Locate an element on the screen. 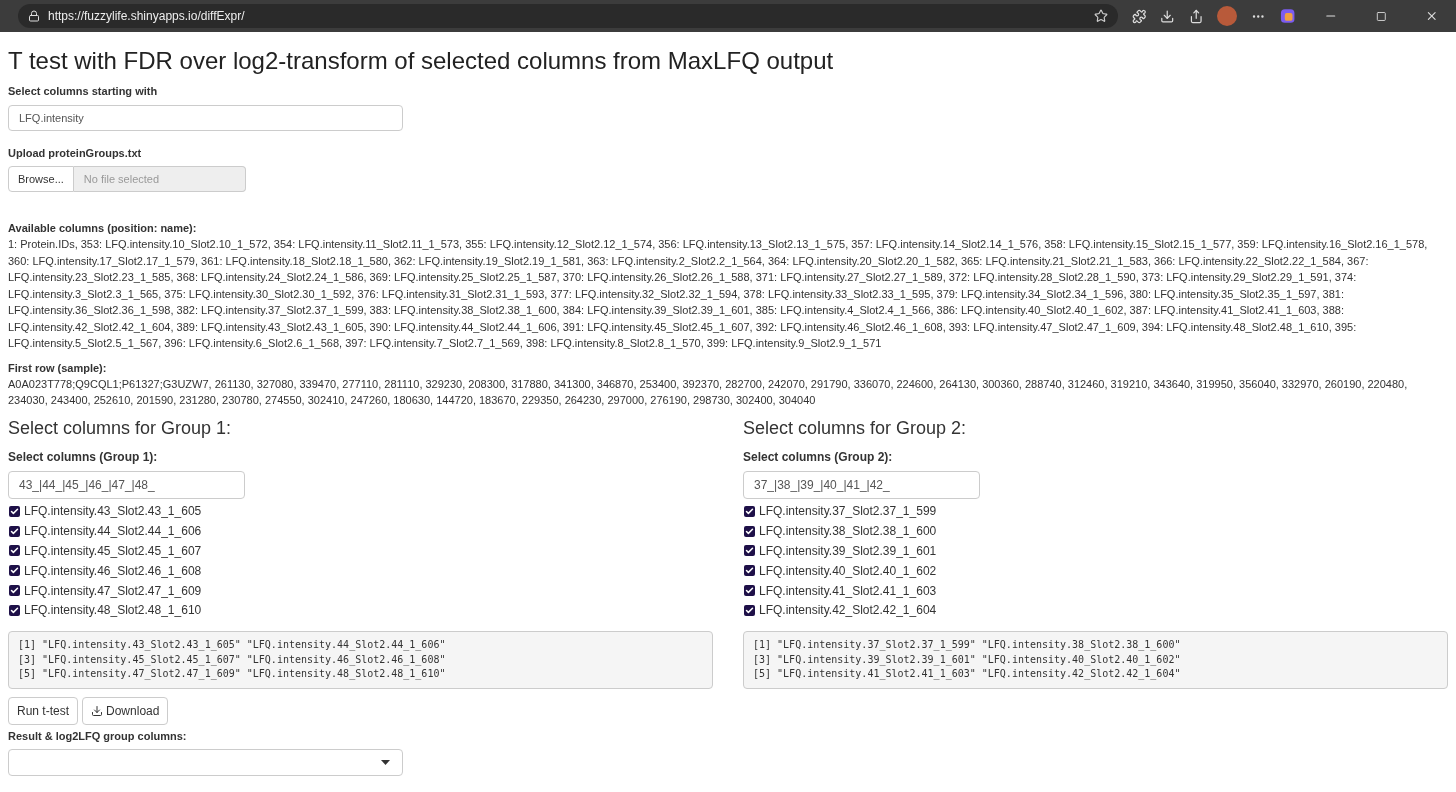 Image resolution: width=1456 pixels, height=792 pixels. section-heading: Available columns (position: name): is located at coordinates (103, 228).